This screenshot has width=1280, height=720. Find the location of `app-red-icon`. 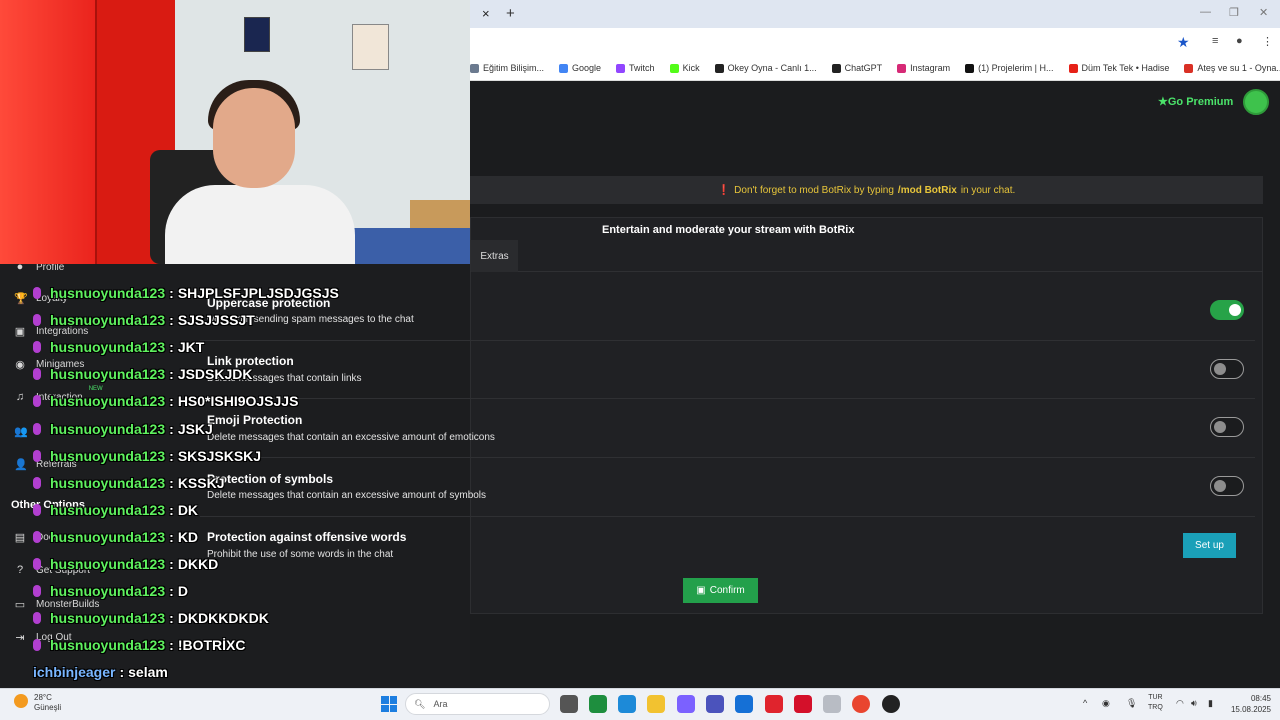

app-red-icon is located at coordinates (774, 704).